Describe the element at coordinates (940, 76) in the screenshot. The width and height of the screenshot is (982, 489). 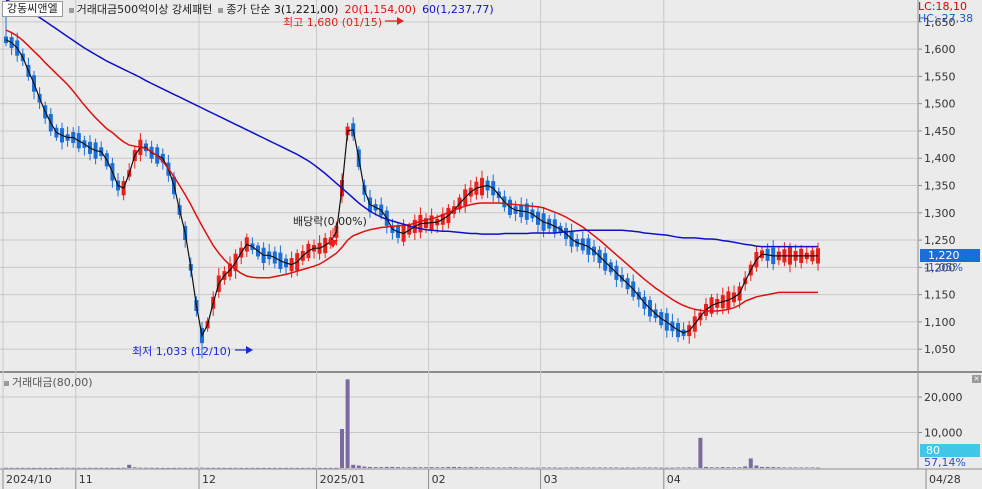
I see `price-tick-label: 1,550` at that location.